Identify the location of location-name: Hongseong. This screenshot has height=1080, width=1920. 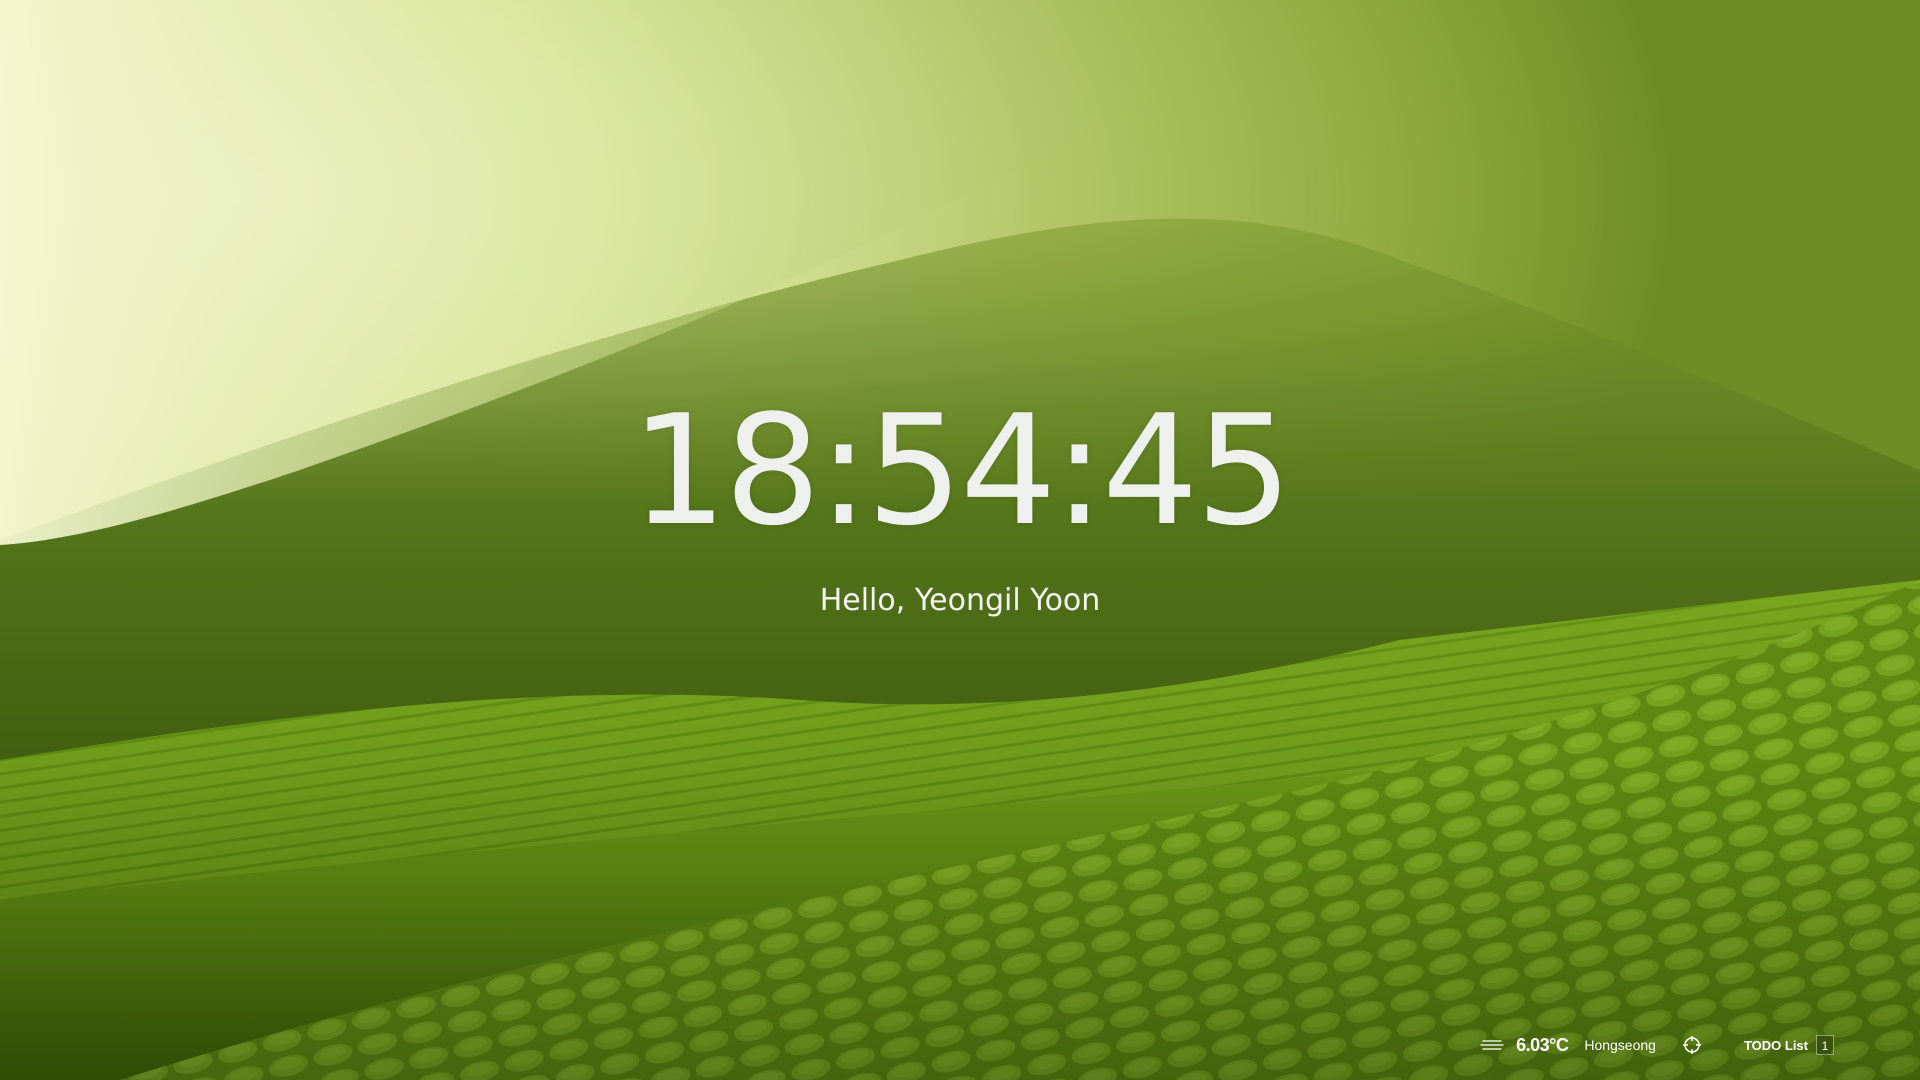
(1620, 1045).